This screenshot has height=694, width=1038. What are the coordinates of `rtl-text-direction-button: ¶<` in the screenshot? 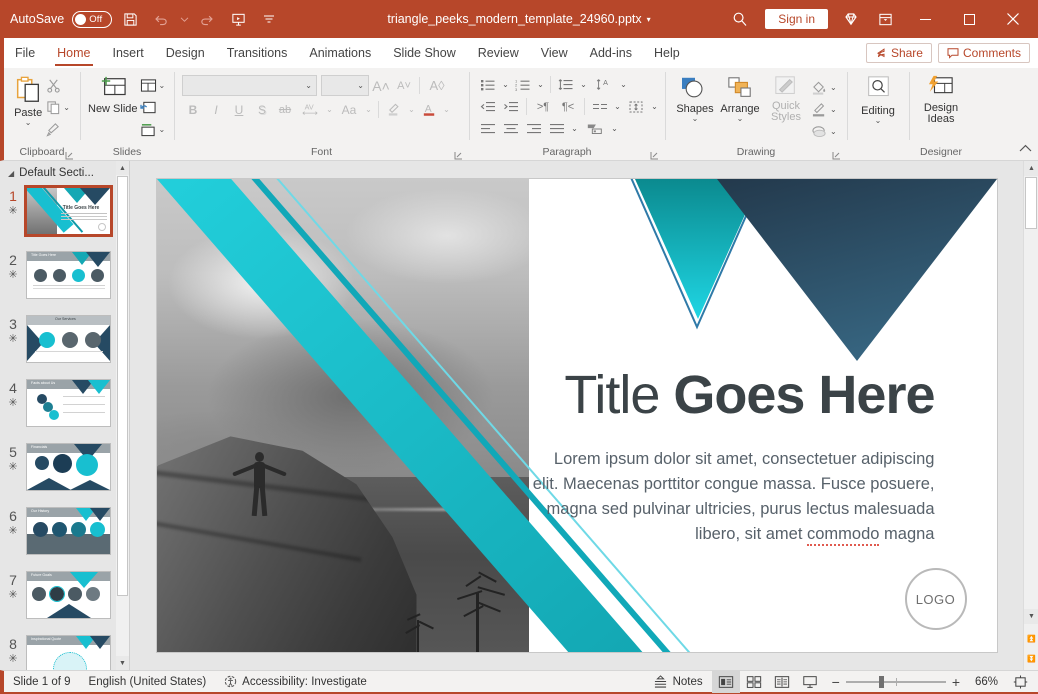 It's located at (568, 106).